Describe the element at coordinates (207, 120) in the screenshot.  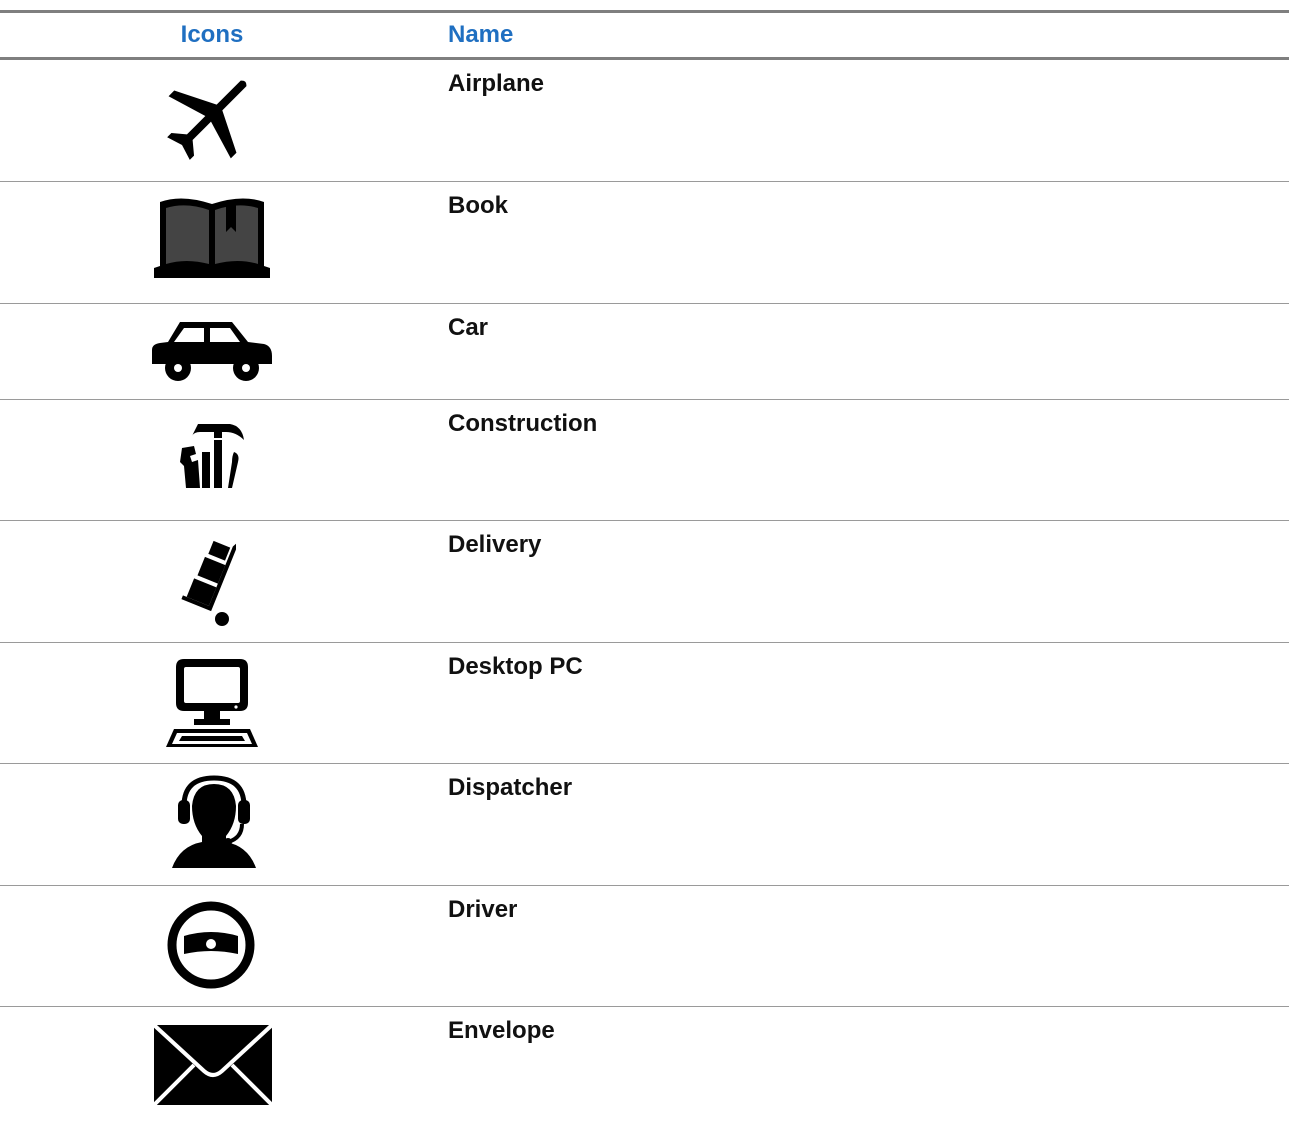
I see `airplane-icon` at that location.